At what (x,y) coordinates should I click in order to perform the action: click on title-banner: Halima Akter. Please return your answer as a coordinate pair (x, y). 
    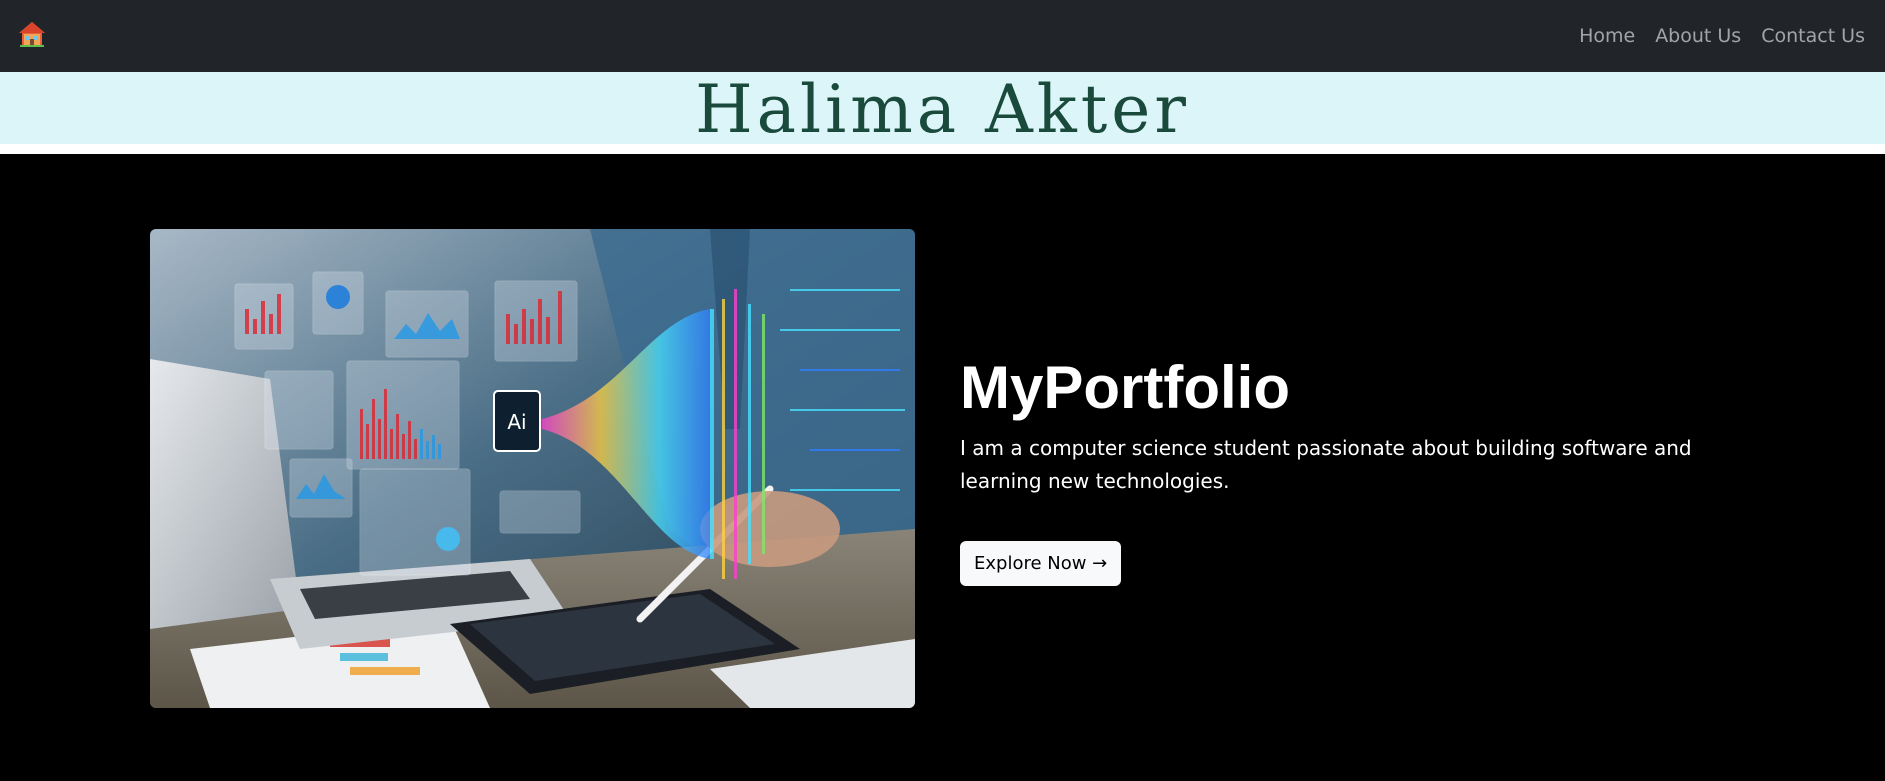
    Looking at the image, I should click on (942, 109).